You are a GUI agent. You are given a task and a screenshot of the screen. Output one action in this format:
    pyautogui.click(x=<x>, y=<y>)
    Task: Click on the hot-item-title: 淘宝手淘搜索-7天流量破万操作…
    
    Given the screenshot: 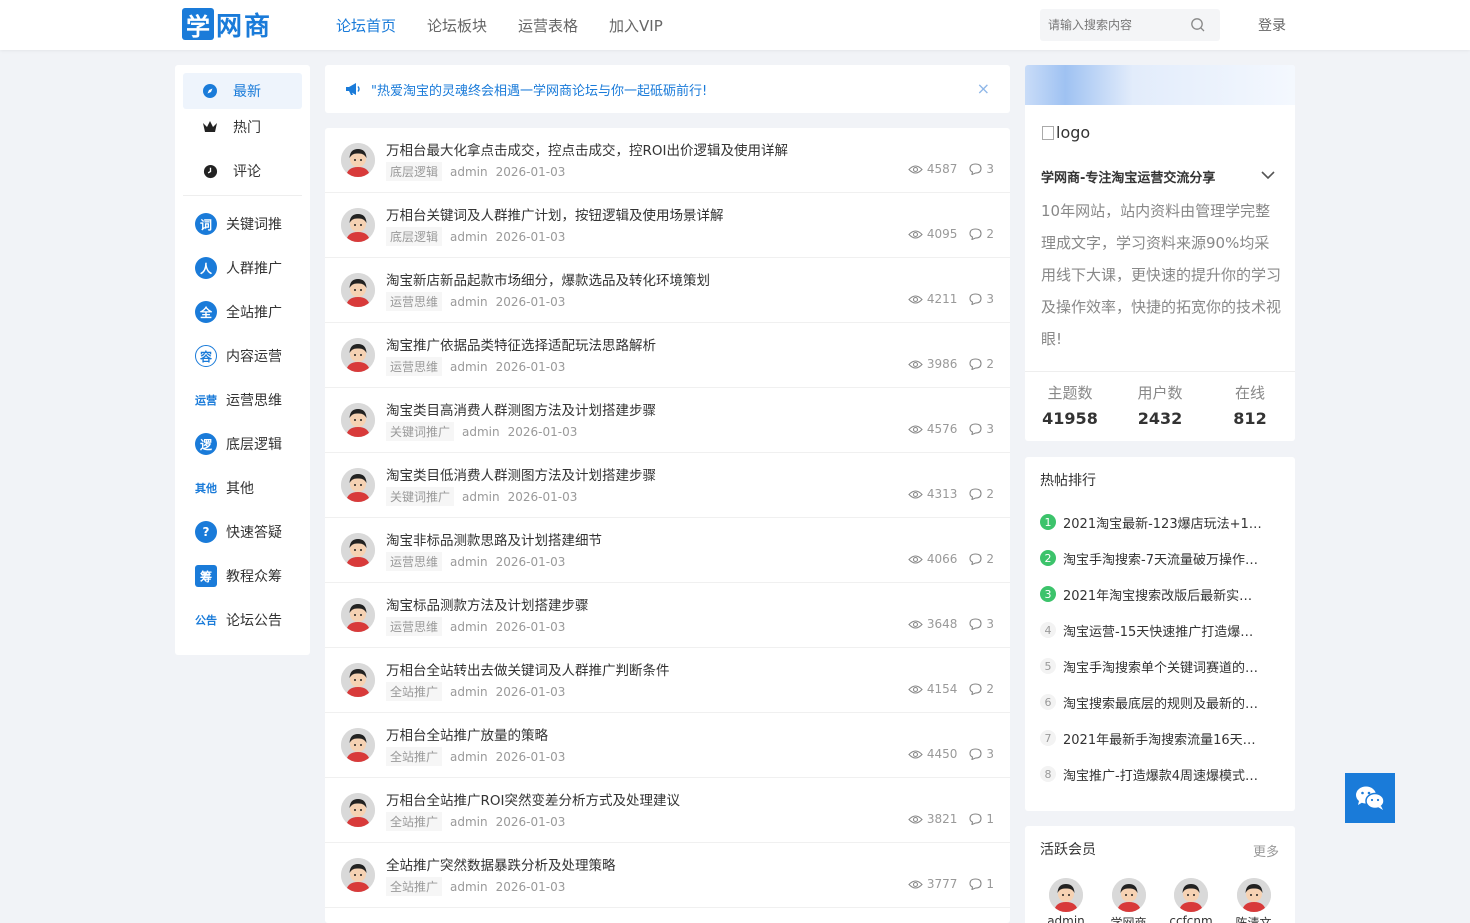 What is the action you would take?
    pyautogui.click(x=1160, y=558)
    